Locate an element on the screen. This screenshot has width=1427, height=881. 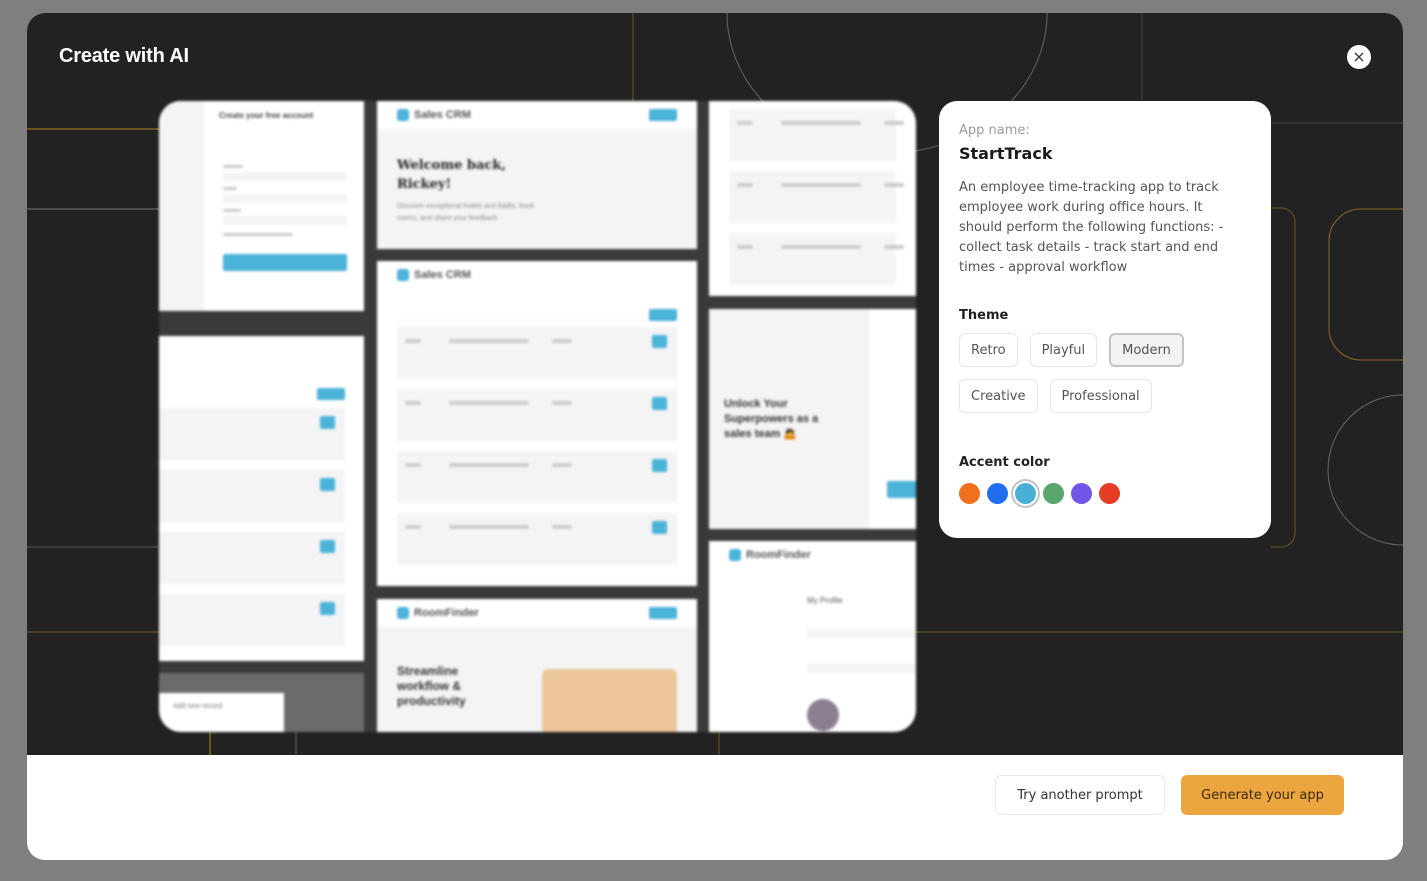
preview-list-top is located at coordinates (812, 198).